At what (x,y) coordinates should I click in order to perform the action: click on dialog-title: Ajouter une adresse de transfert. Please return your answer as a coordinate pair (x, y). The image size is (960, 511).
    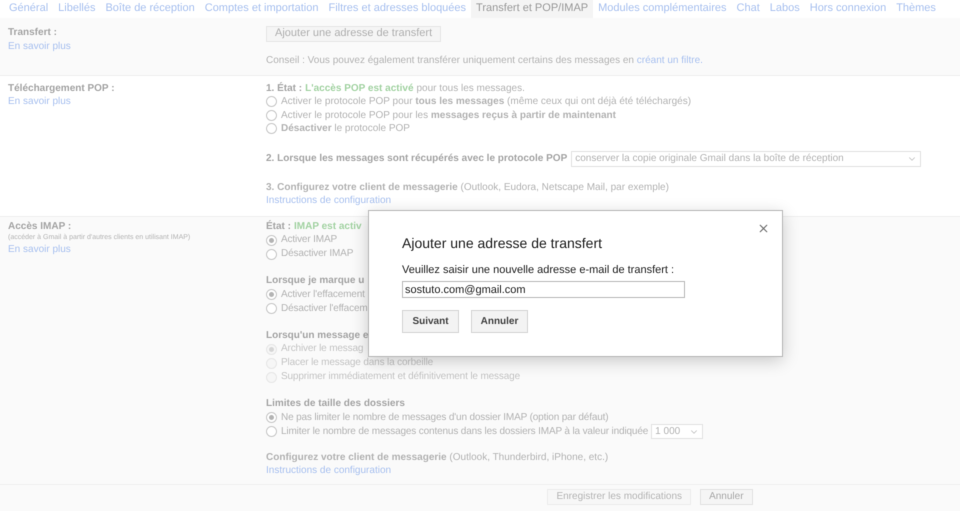
    Looking at the image, I should click on (503, 243).